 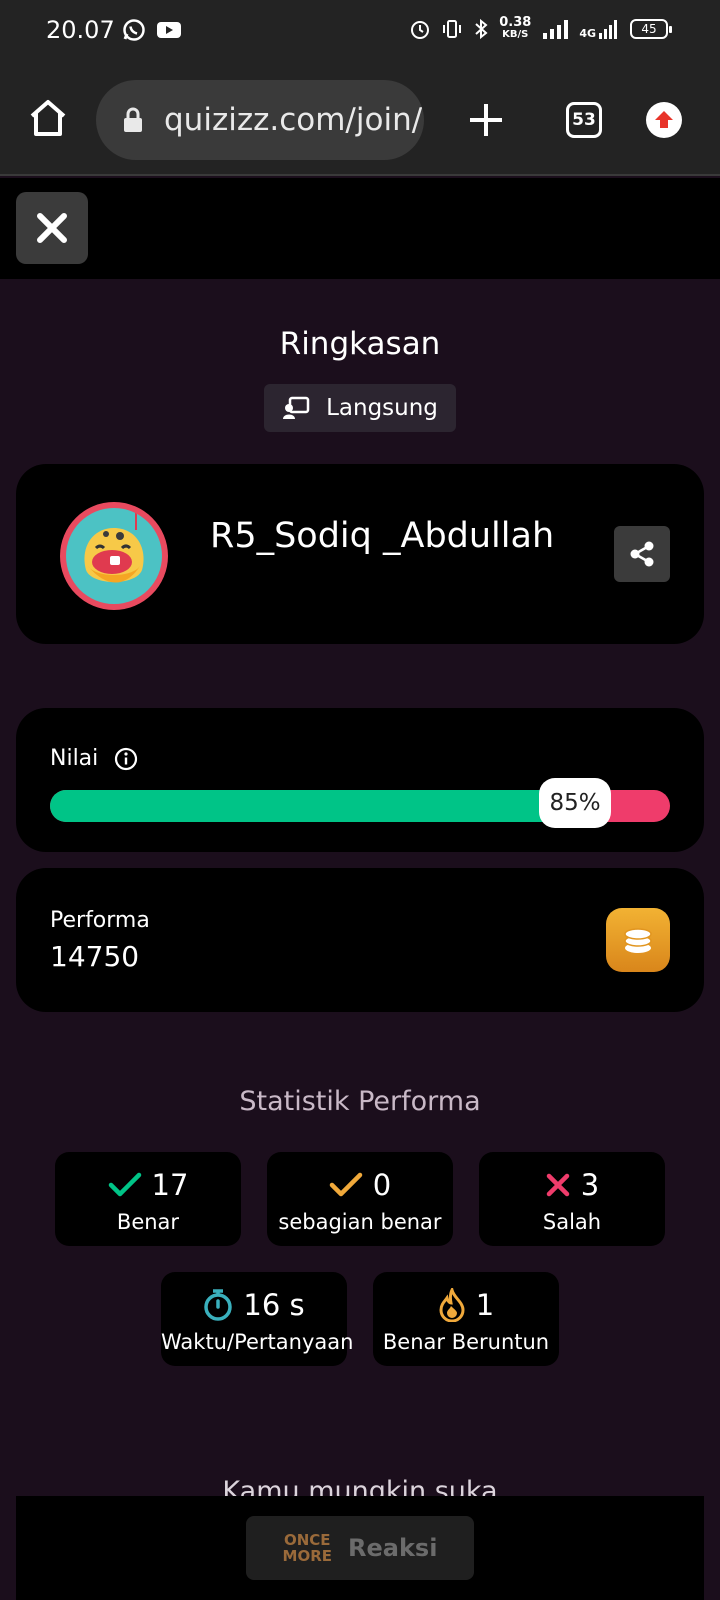 I want to click on reaction-bar: ONCE MORE Reaksi, so click(x=360, y=1548).